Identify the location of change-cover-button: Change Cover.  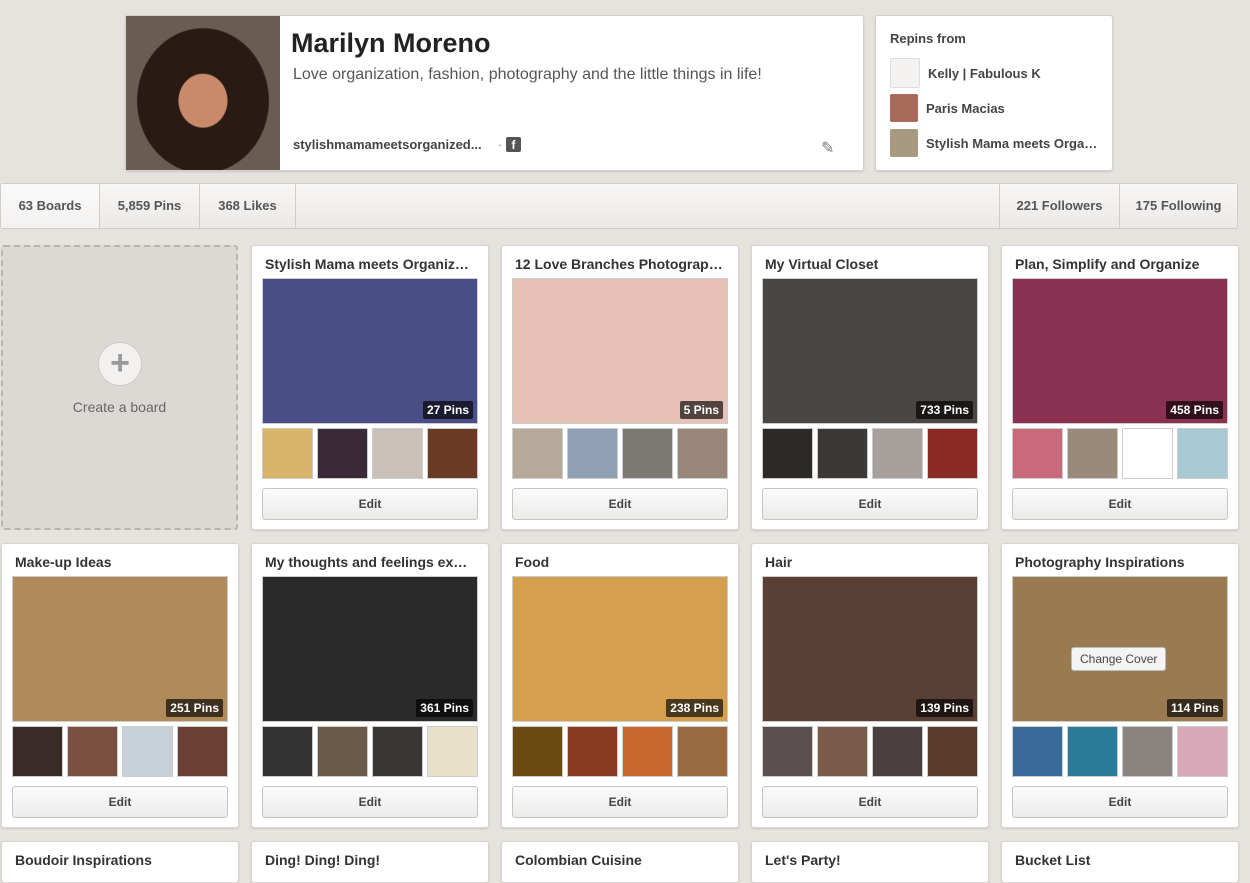
(1119, 659).